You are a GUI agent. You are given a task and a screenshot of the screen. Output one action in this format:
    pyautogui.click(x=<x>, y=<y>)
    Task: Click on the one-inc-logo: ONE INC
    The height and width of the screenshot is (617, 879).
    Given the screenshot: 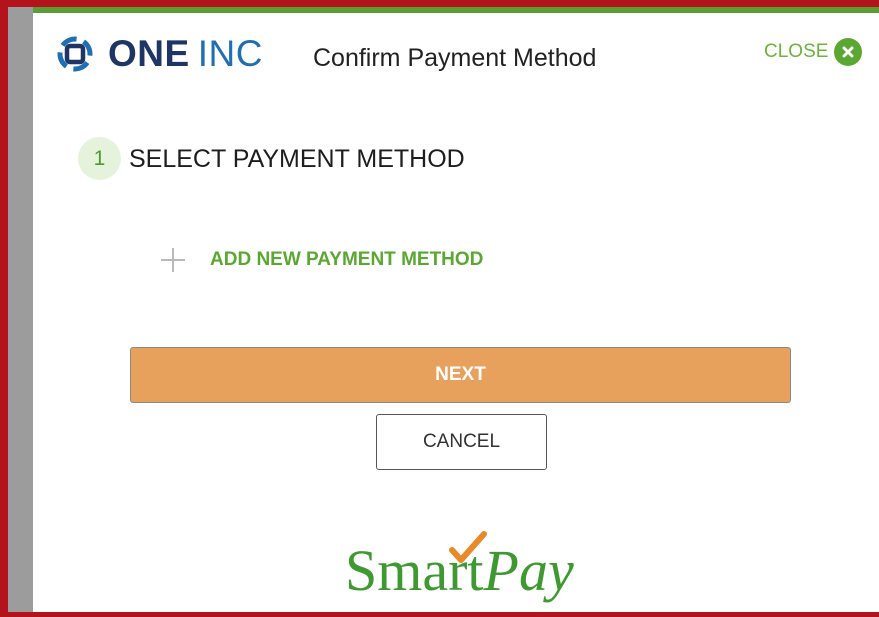 What is the action you would take?
    pyautogui.click(x=156, y=53)
    